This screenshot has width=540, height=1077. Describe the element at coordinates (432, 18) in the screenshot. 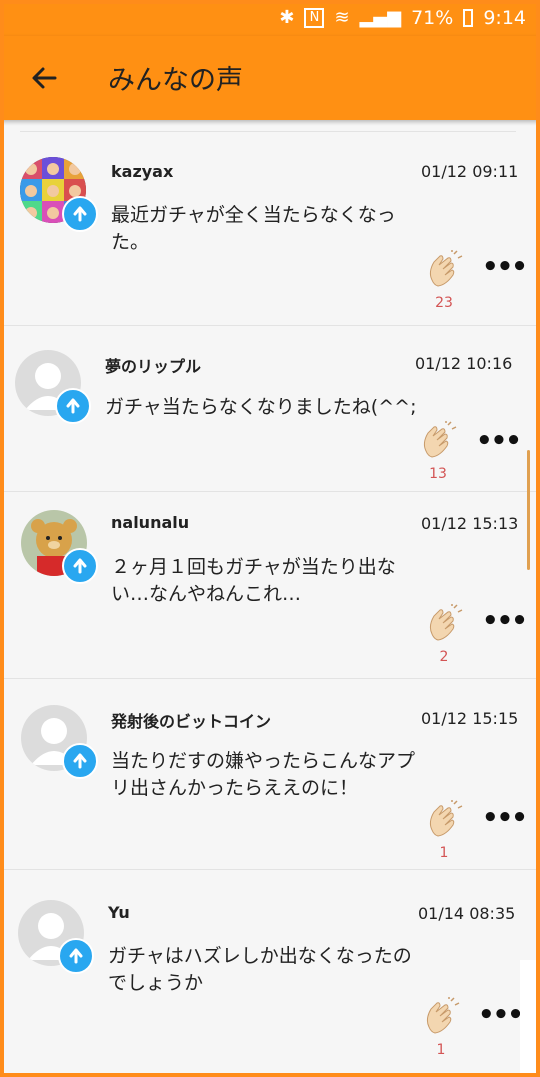

I see `battery-percent: 71%` at that location.